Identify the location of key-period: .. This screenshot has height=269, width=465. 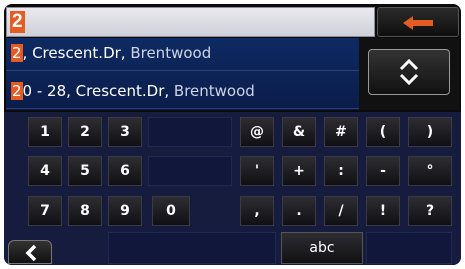
(299, 211).